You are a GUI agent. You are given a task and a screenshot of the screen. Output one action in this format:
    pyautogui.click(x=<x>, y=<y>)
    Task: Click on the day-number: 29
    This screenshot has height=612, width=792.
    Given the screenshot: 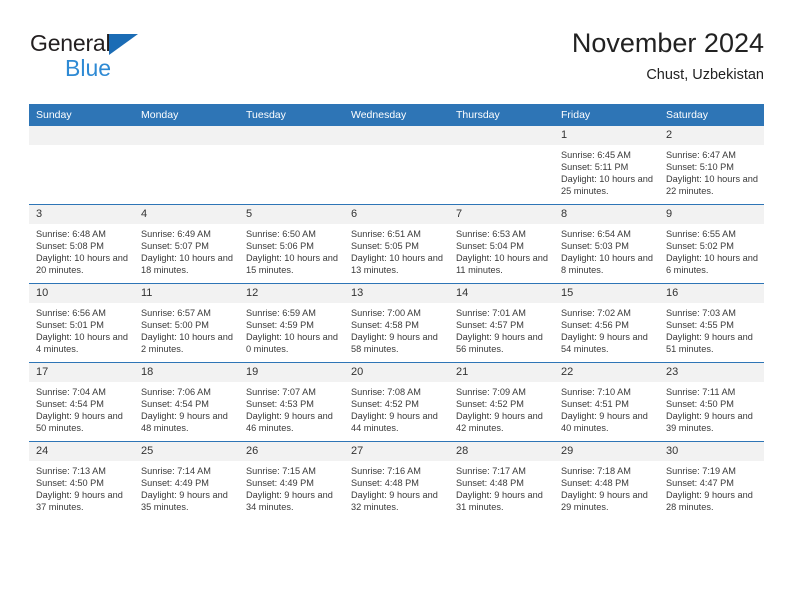 What is the action you would take?
    pyautogui.click(x=606, y=451)
    